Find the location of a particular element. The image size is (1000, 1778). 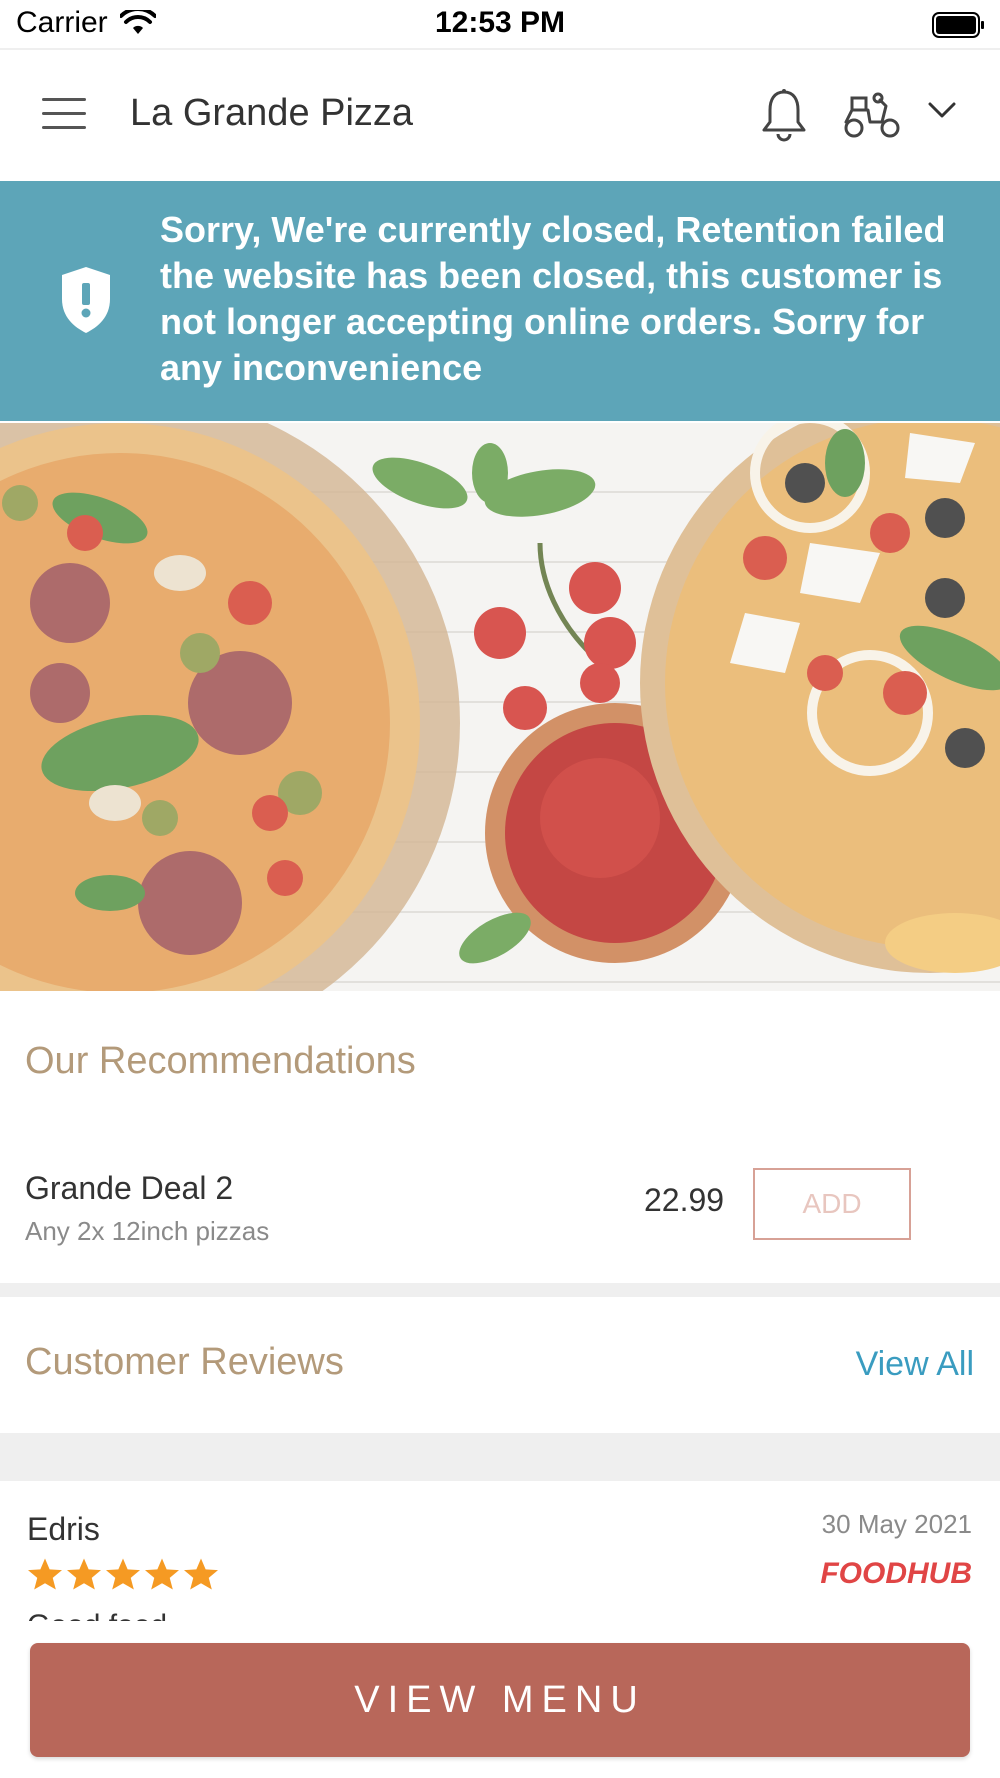

shield-alert-icon is located at coordinates (86, 302).